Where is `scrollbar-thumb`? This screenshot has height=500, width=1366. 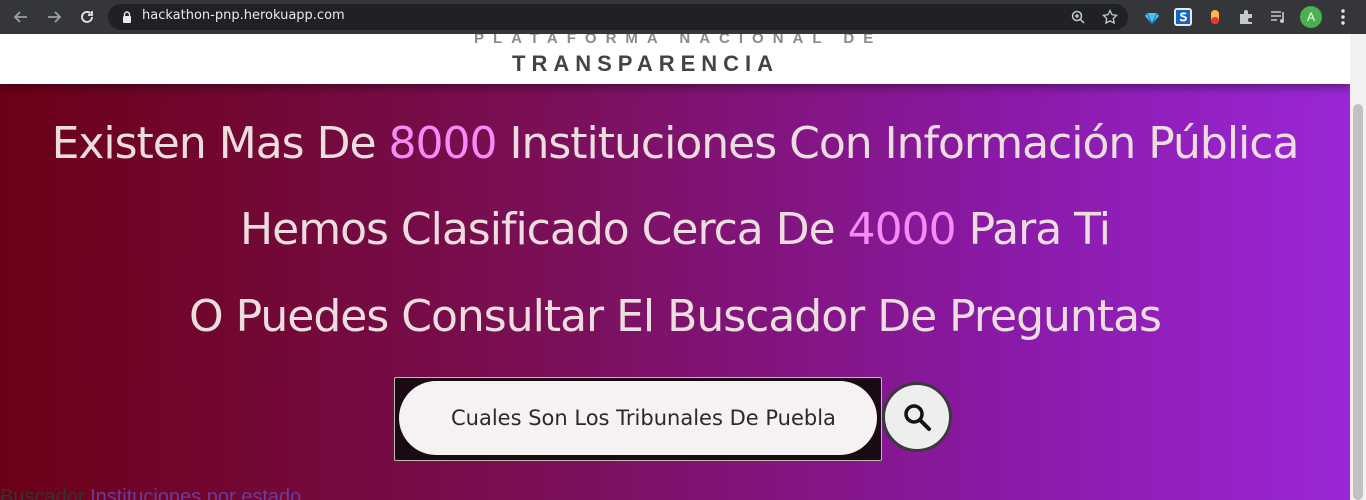 scrollbar-thumb is located at coordinates (1358, 302).